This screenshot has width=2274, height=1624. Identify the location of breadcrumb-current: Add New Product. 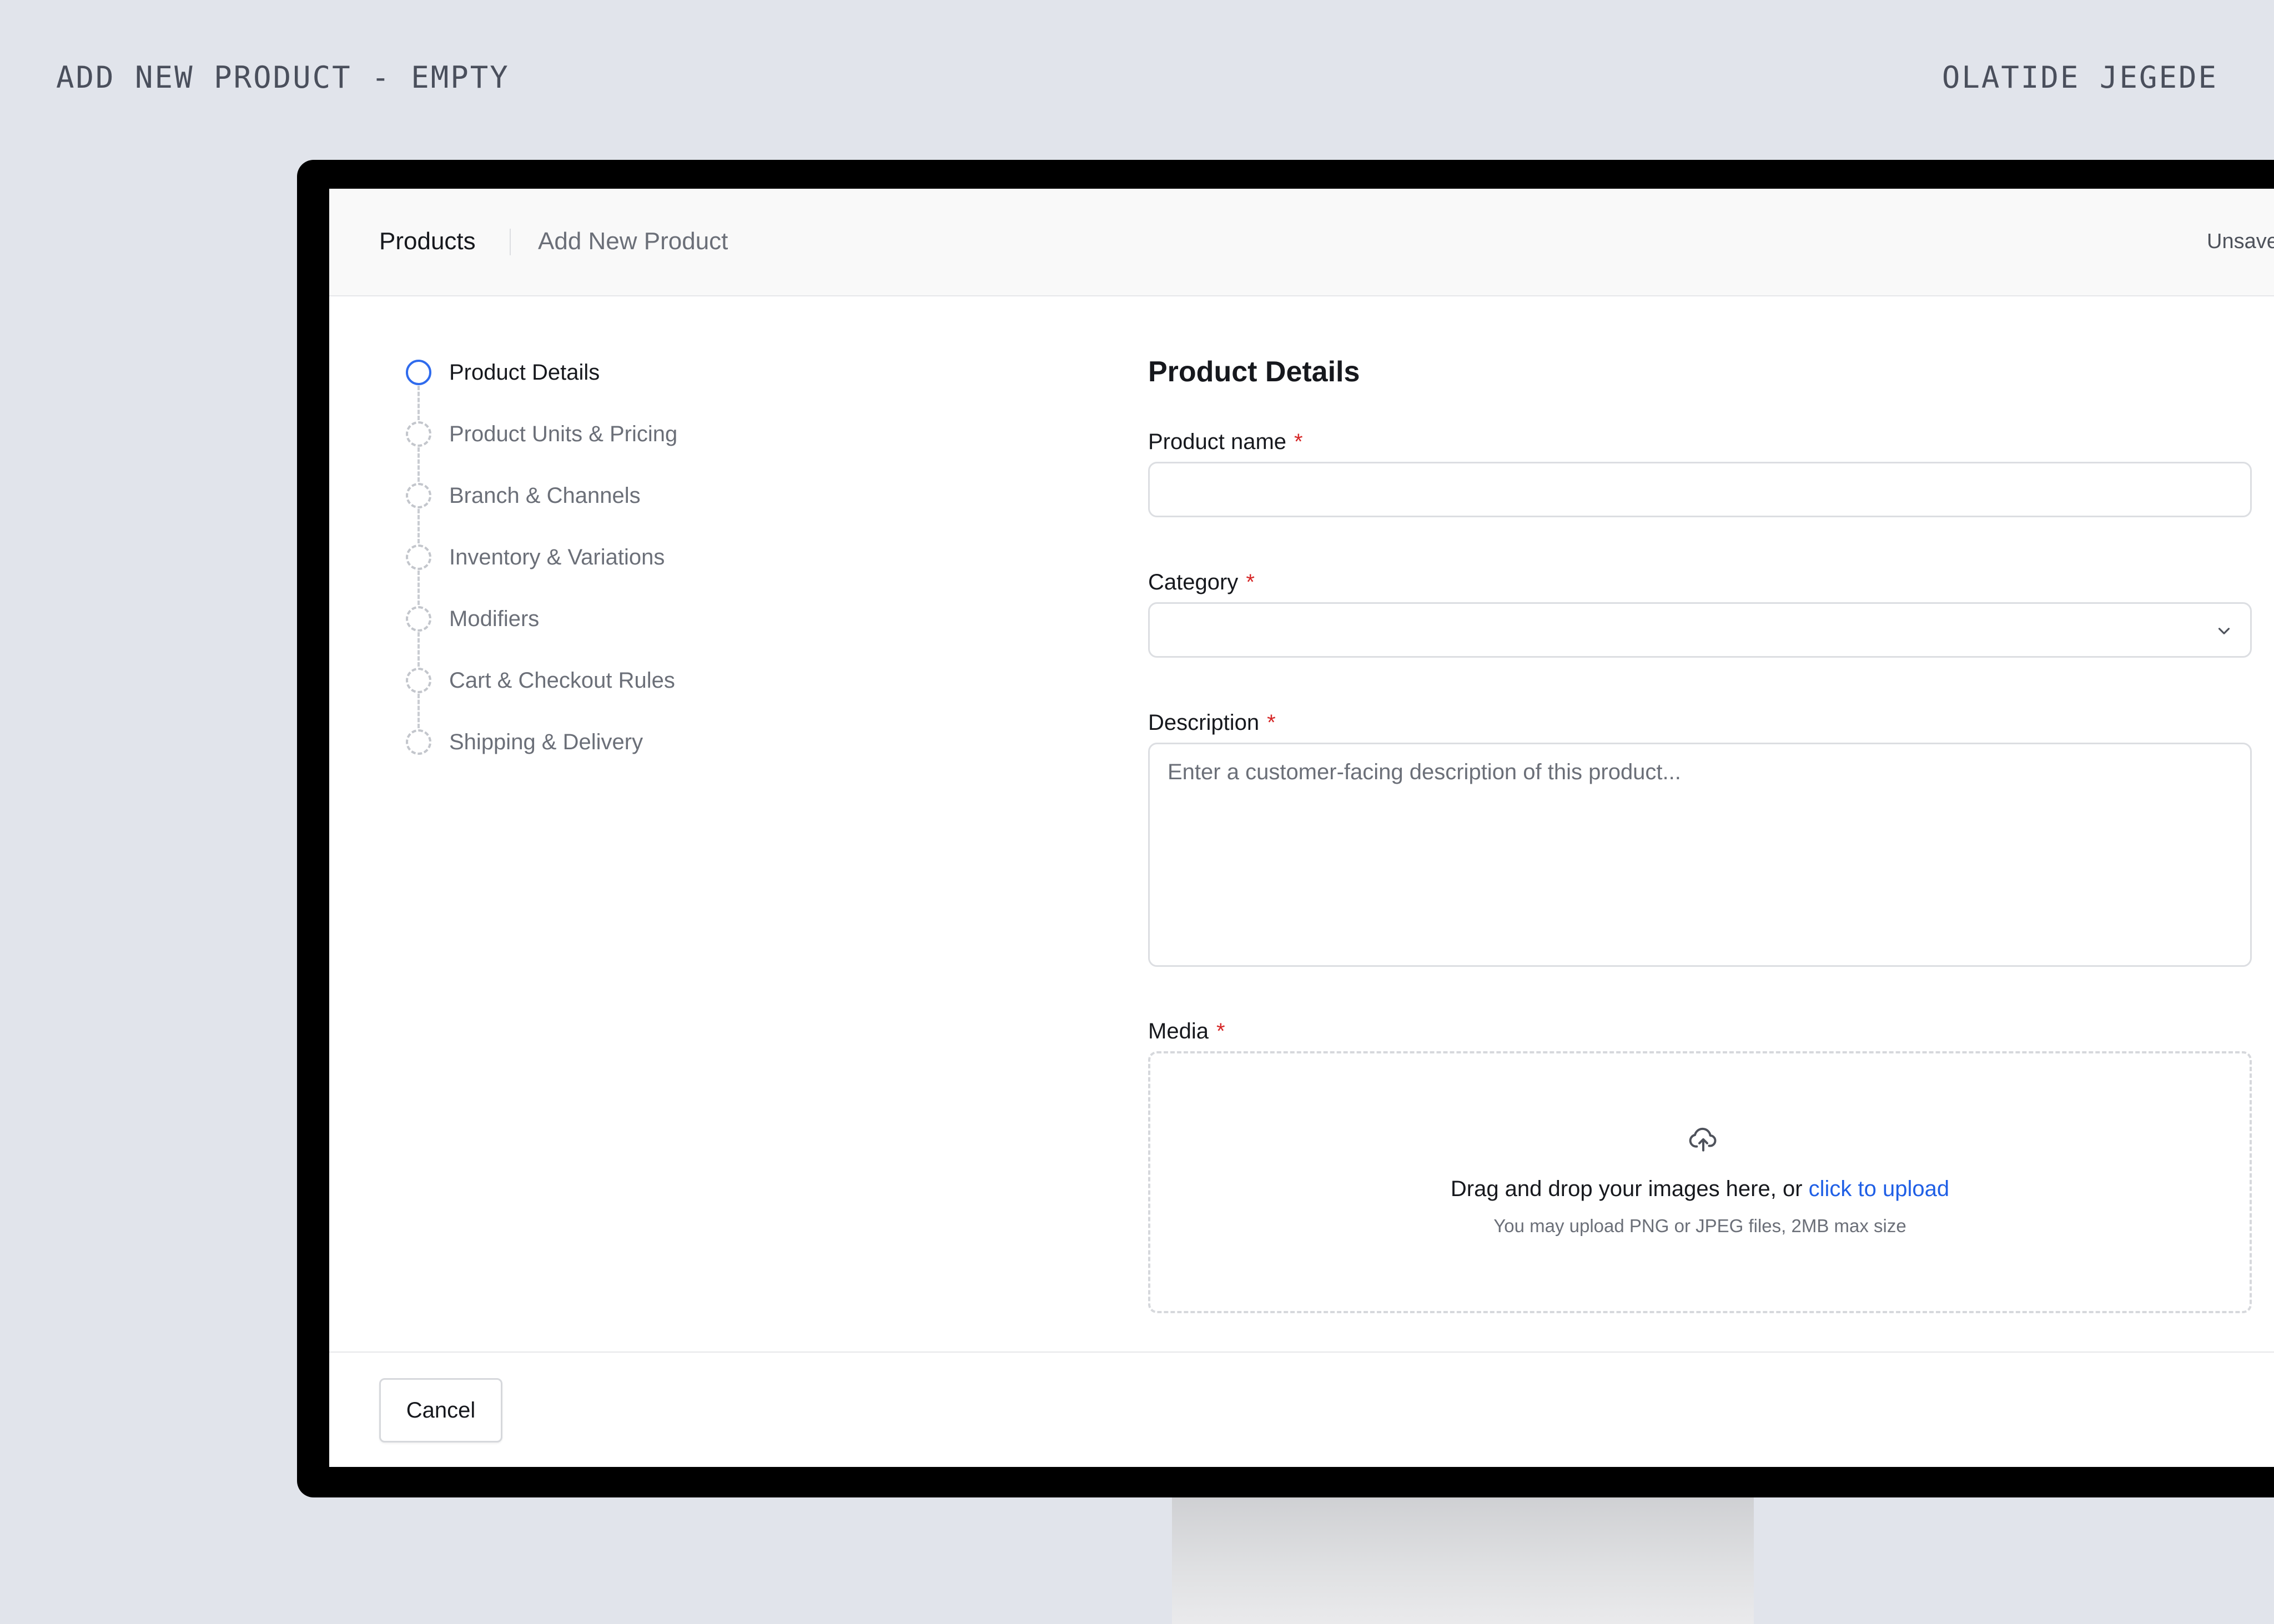
(633, 241).